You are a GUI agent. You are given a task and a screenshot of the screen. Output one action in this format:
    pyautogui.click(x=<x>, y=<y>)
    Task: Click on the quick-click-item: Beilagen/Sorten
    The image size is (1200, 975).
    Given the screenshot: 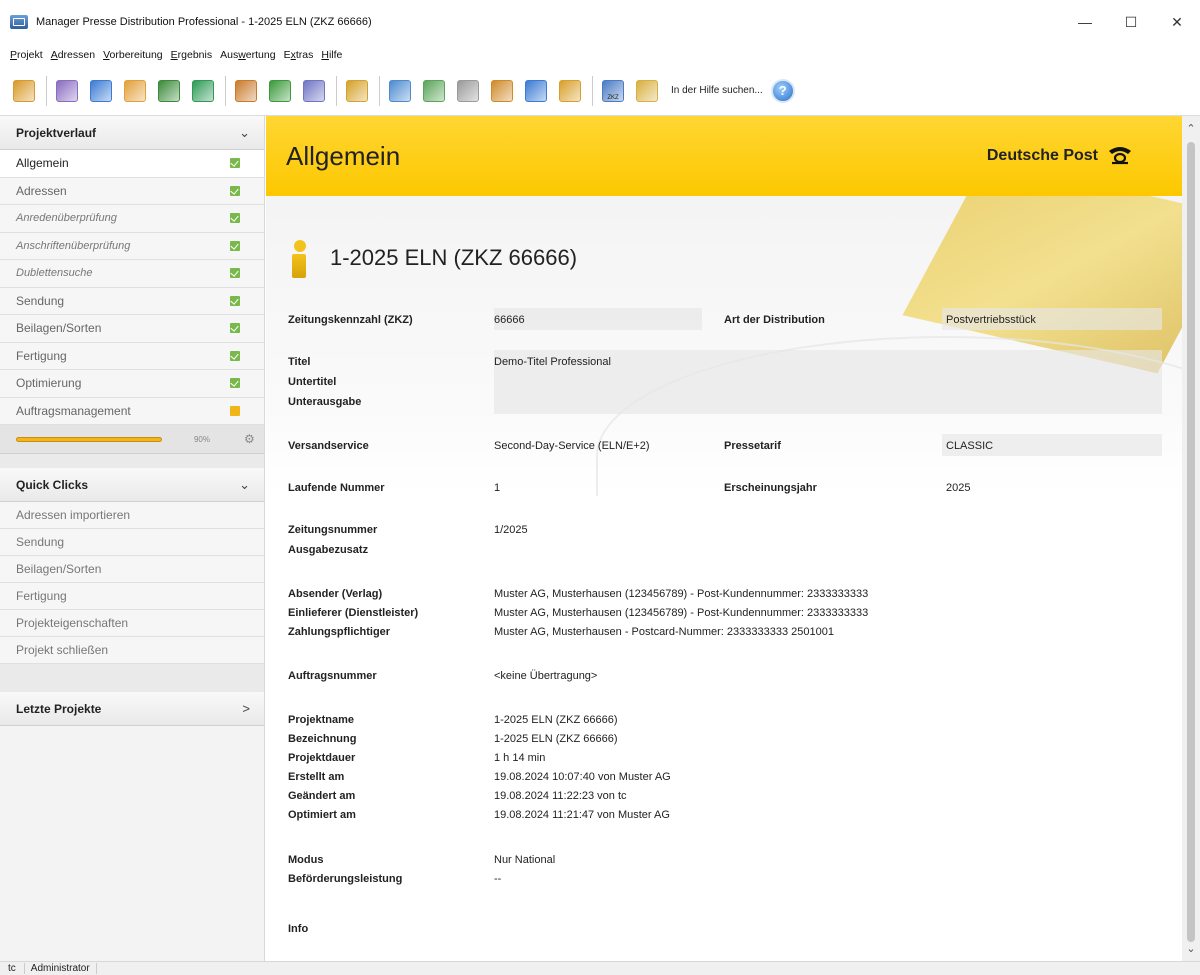 What is the action you would take?
    pyautogui.click(x=132, y=569)
    